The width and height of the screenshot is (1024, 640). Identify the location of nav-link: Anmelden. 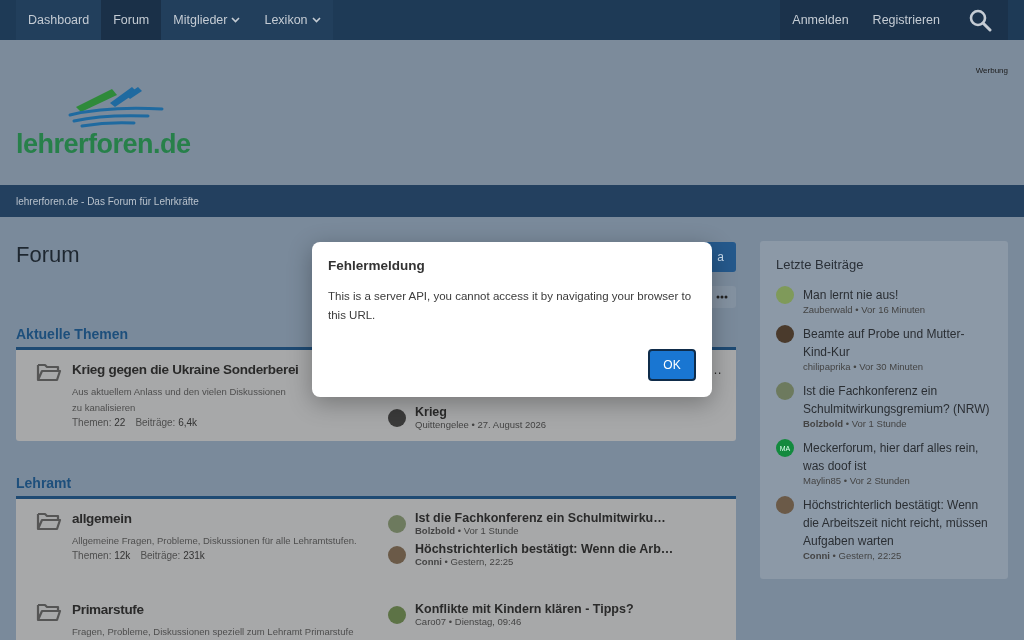
(820, 20).